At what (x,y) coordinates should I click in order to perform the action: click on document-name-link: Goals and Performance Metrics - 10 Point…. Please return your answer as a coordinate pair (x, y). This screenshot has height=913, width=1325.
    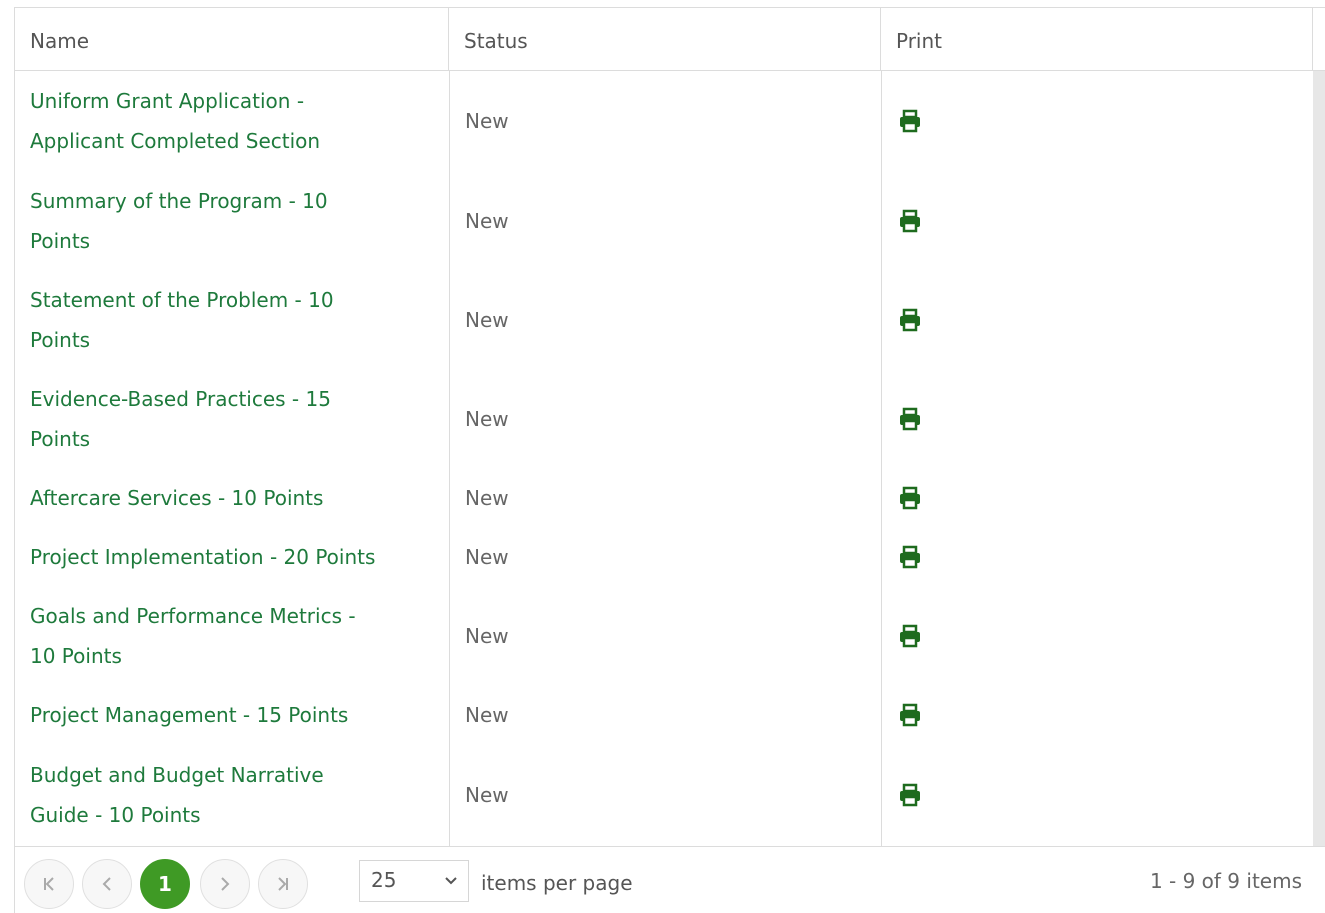
    Looking at the image, I should click on (235, 636).